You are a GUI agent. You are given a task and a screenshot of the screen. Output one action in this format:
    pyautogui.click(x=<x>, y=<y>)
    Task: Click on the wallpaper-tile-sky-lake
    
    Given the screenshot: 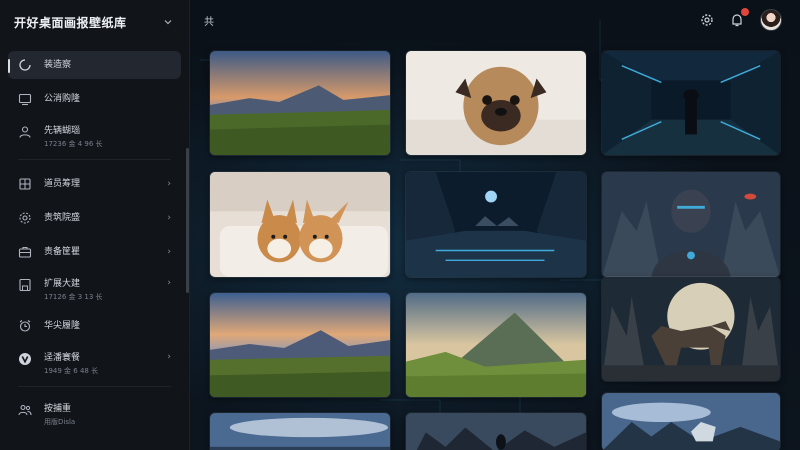 What is the action you would take?
    pyautogui.click(x=300, y=431)
    